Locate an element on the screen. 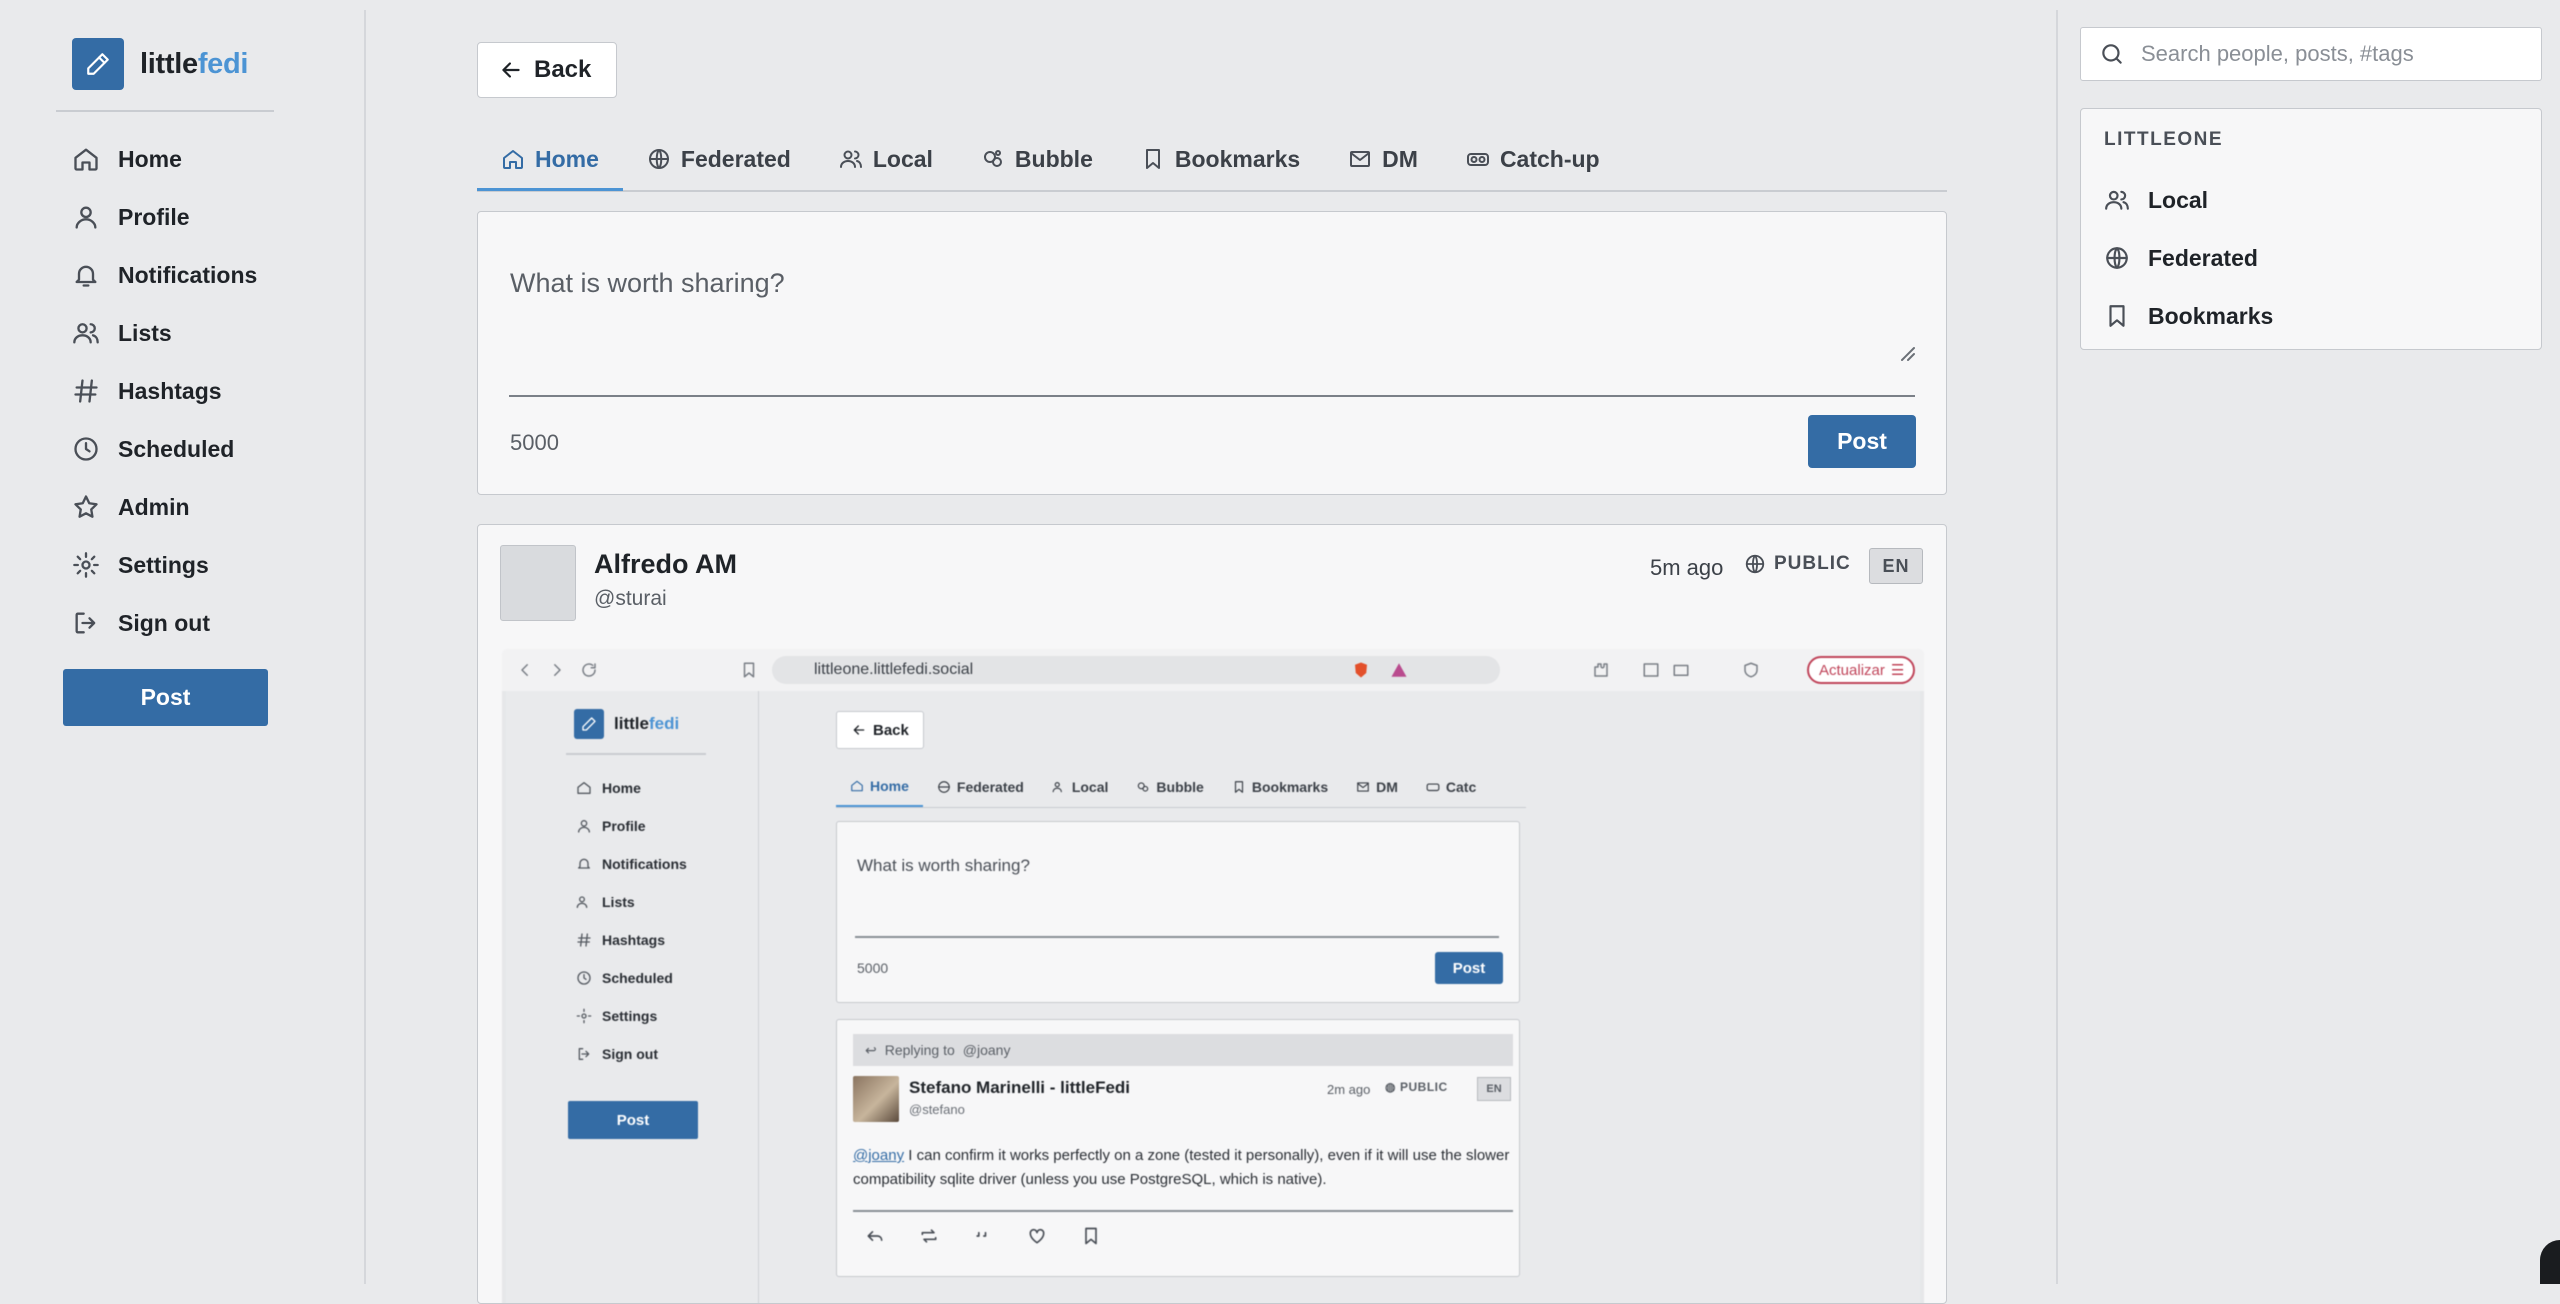 This screenshot has height=1304, width=2560. instance-title: LITTLEONE is located at coordinates (2164, 139).